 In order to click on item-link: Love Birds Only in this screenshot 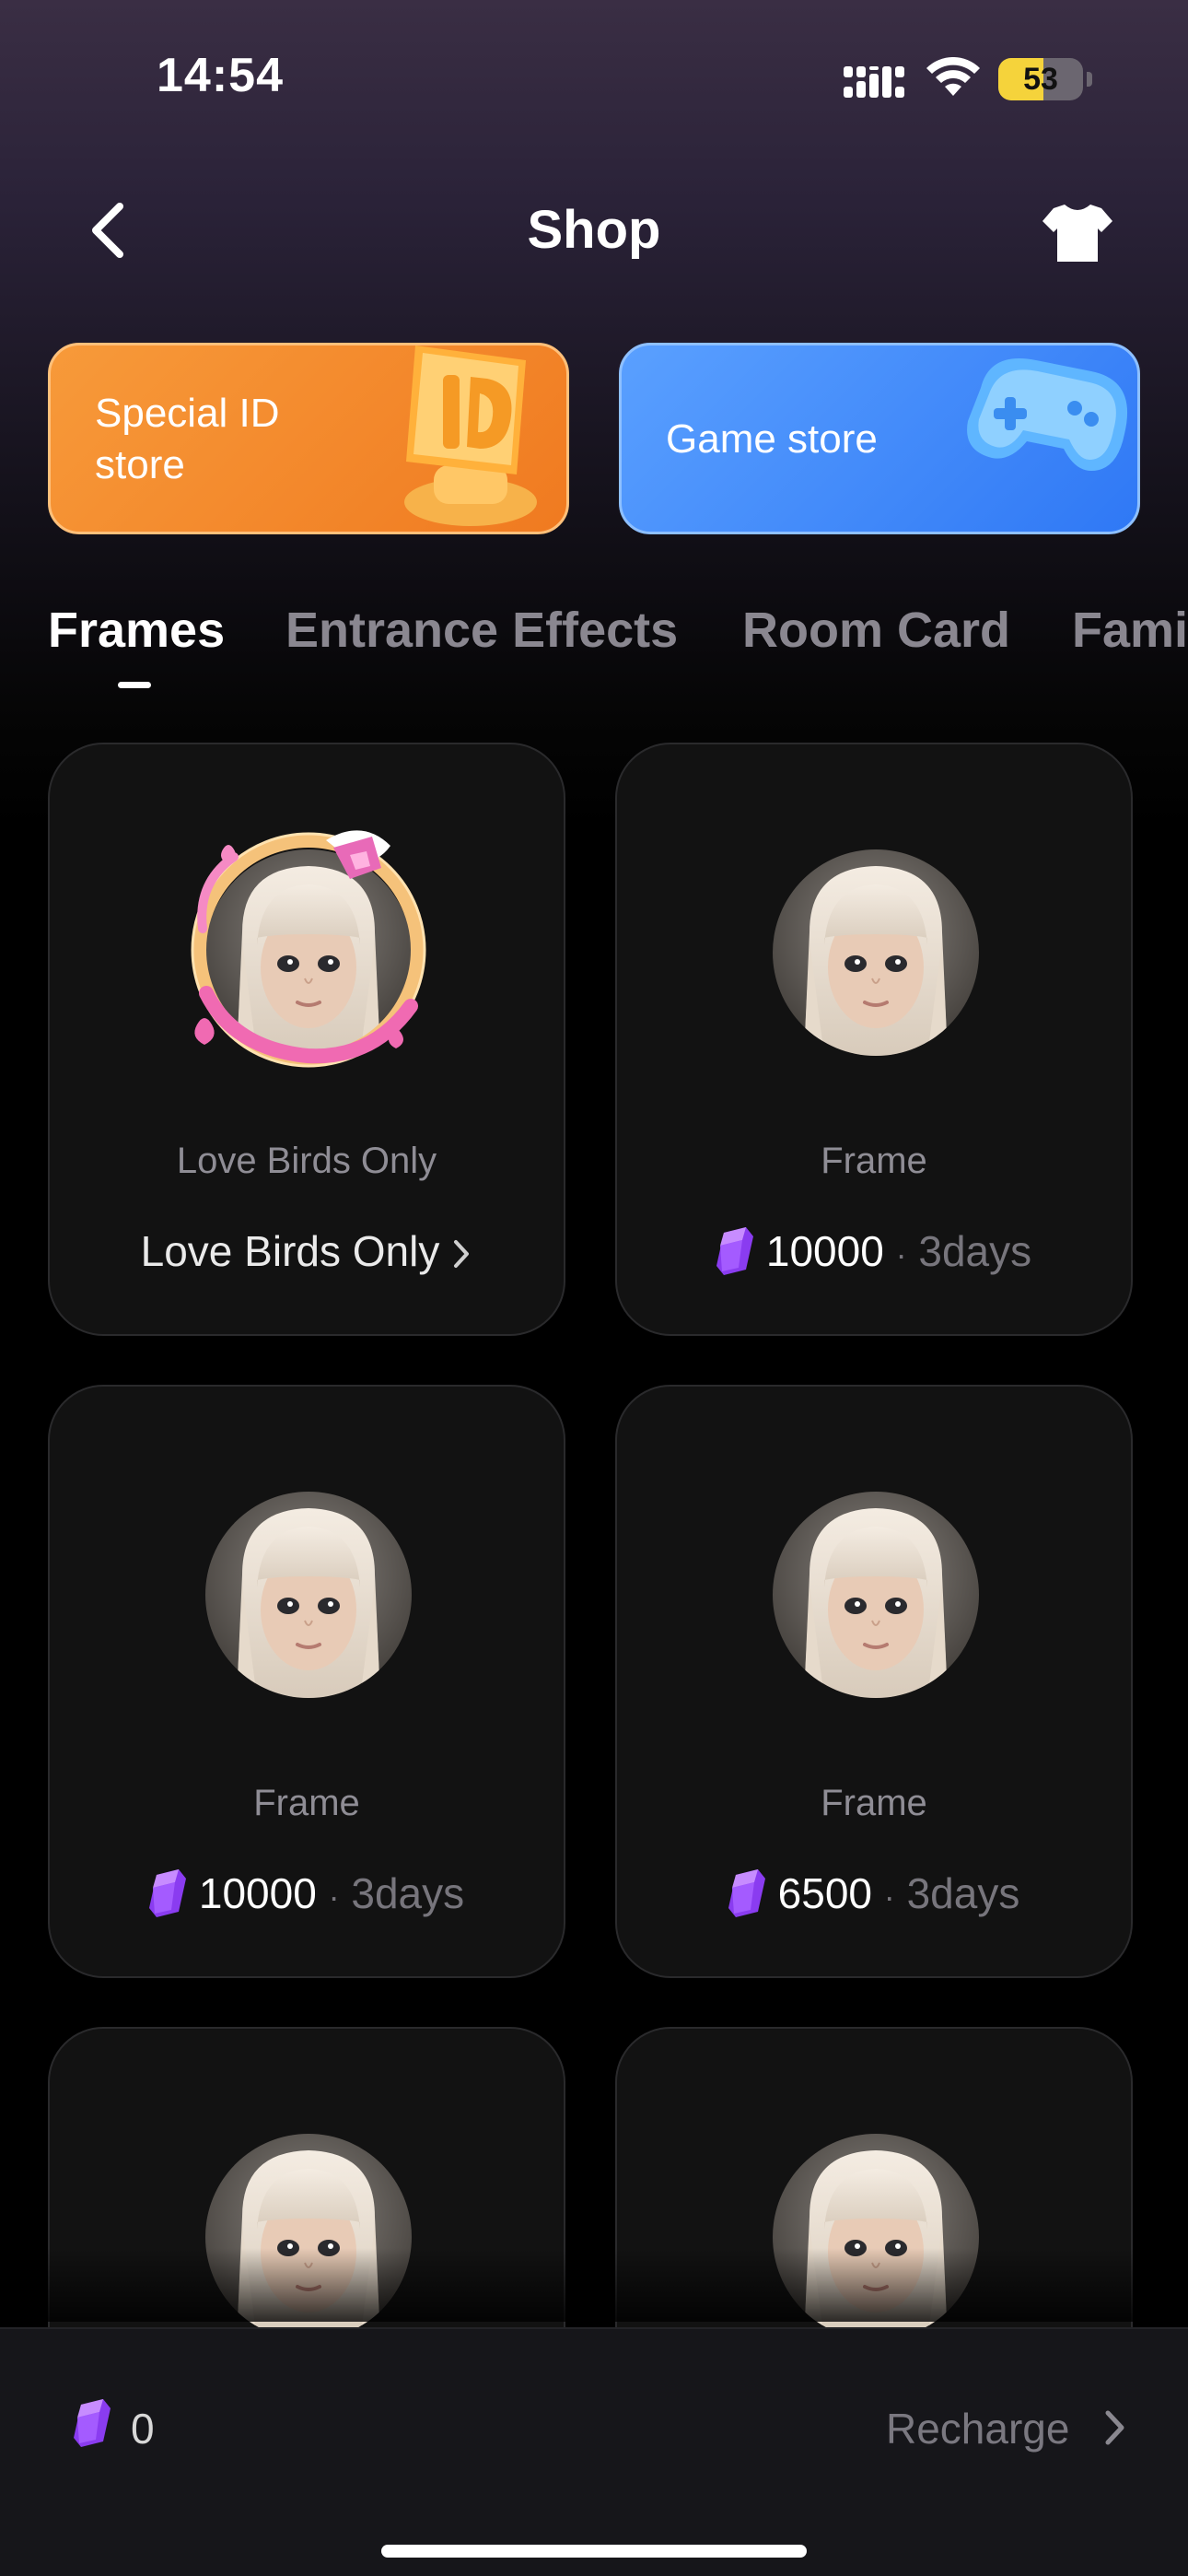, I will do `click(307, 1251)`.